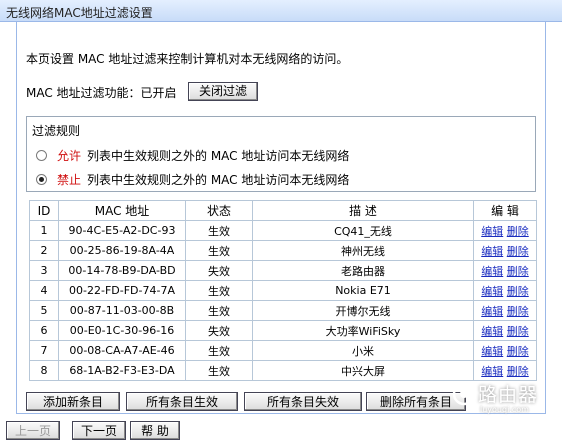  Describe the element at coordinates (122, 290) in the screenshot. I see `cell-mac: 00-22-FD-FD-74-7A` at that location.